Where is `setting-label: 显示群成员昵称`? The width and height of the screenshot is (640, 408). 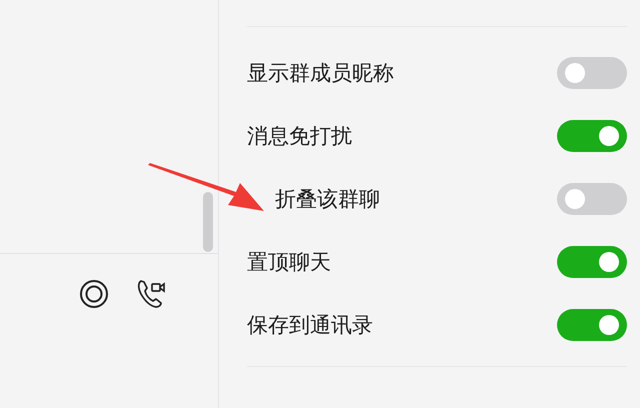
setting-label: 显示群成员昵称 is located at coordinates (320, 73).